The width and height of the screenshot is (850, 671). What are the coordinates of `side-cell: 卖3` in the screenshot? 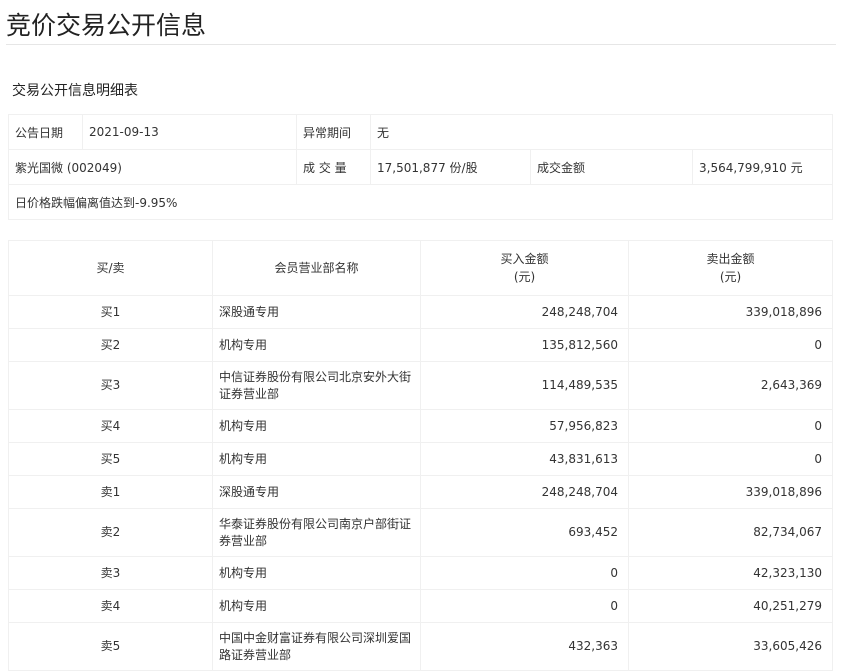 It's located at (110, 573).